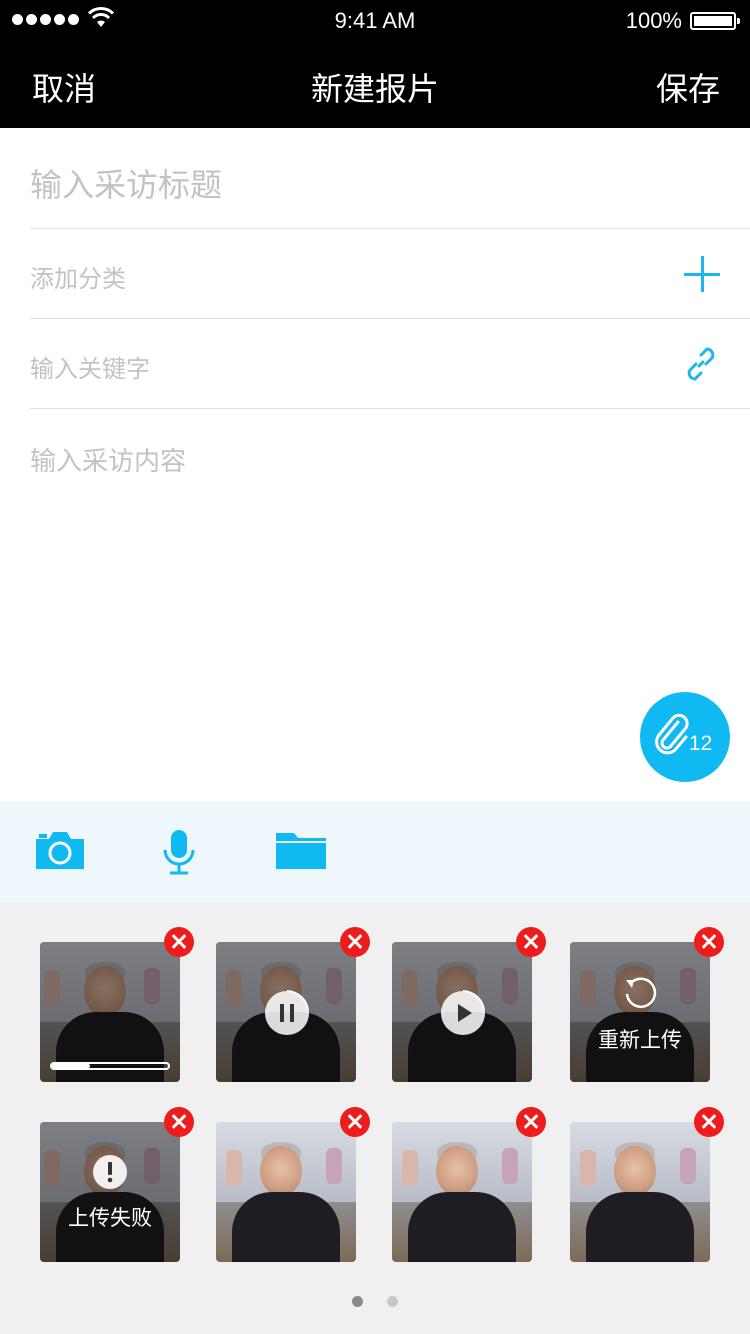 This screenshot has height=1334, width=750. Describe the element at coordinates (701, 743) in the screenshot. I see `attachment-count: 12` at that location.